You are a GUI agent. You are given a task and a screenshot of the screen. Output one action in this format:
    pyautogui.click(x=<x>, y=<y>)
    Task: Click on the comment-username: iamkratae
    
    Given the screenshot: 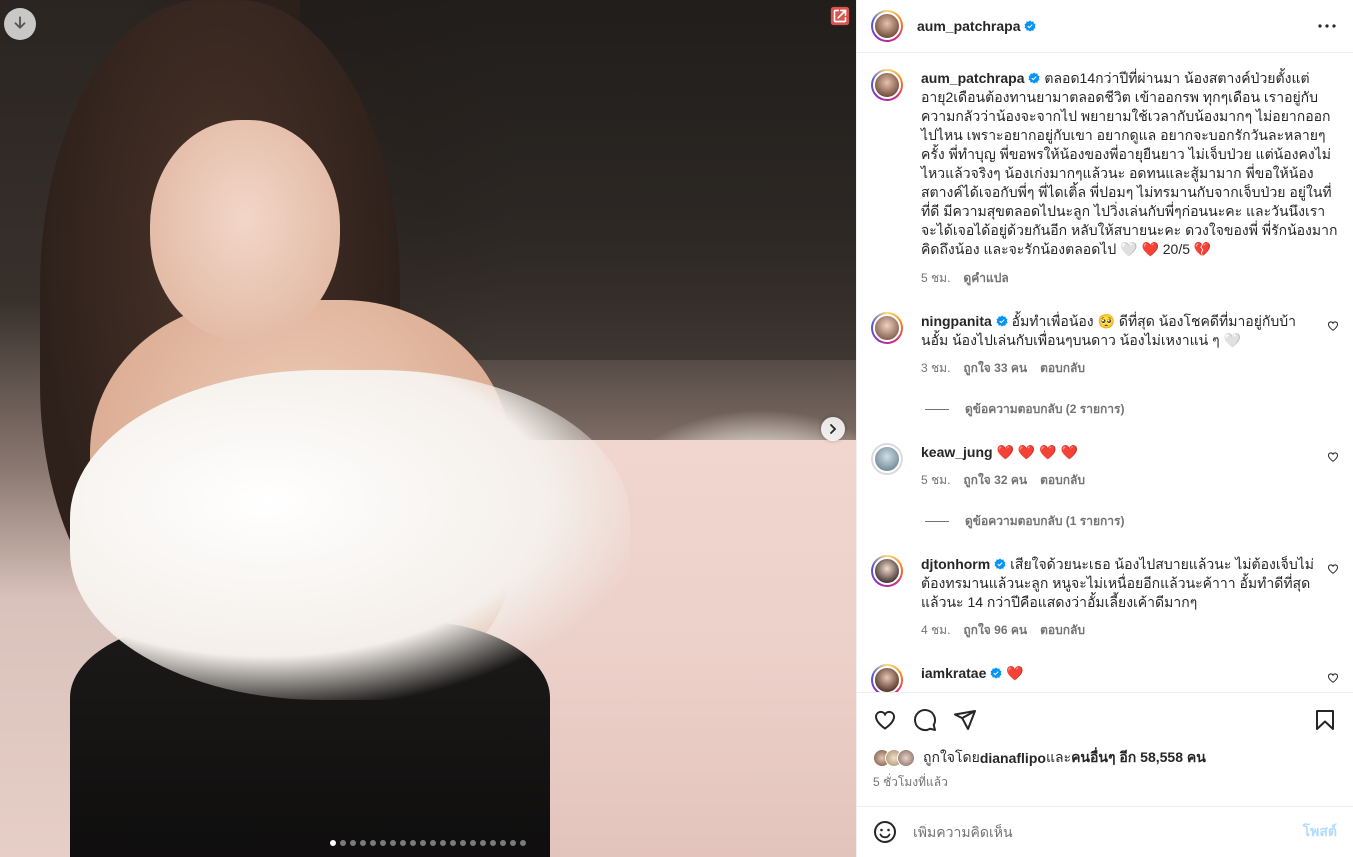 What is the action you would take?
    pyautogui.click(x=953, y=673)
    